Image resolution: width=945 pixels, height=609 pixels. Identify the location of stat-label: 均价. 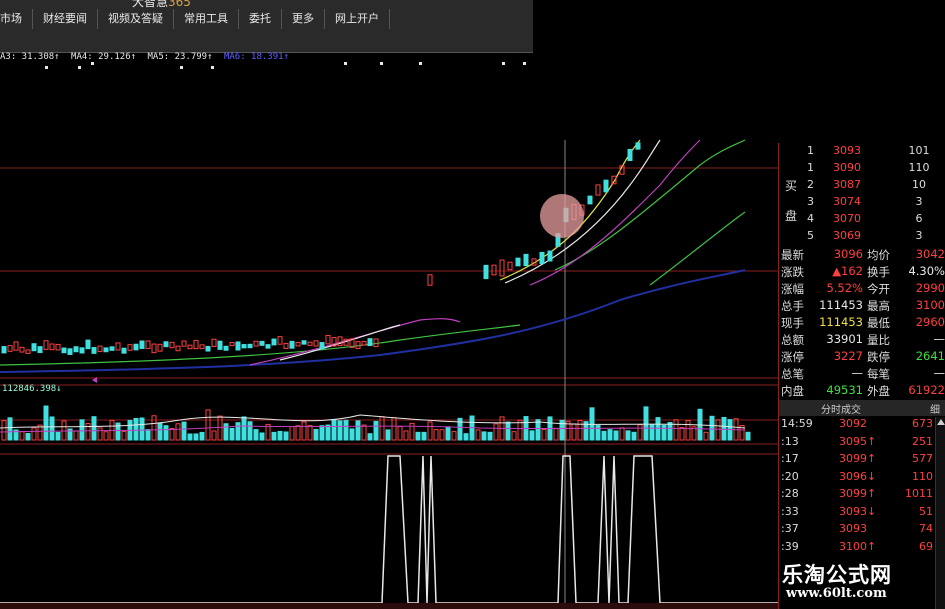
(878, 255).